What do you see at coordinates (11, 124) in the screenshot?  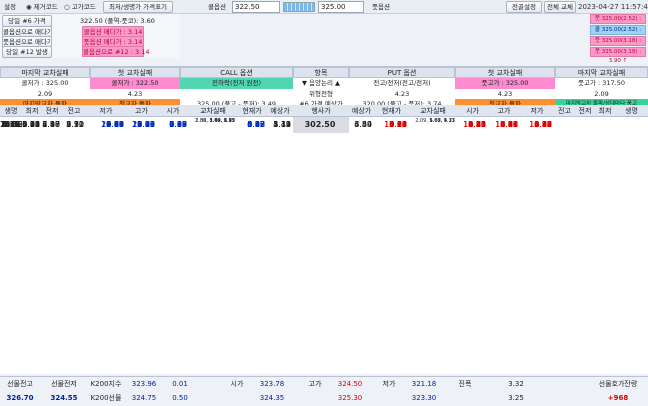 I see `call-cell: 21.30` at bounding box center [11, 124].